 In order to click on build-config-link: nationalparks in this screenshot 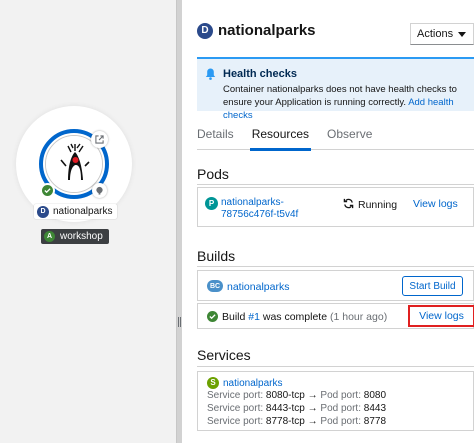, I will do `click(258, 287)`.